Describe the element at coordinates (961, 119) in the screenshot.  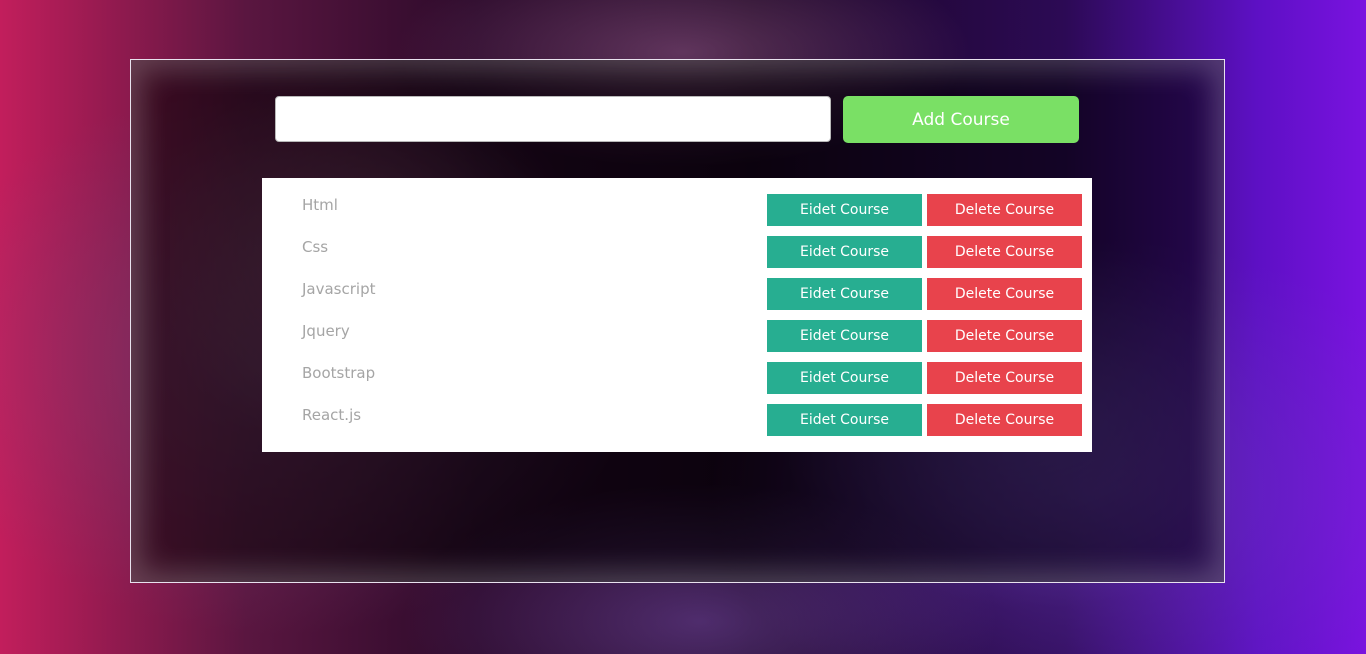
I see `add-course-button: Add Course` at that location.